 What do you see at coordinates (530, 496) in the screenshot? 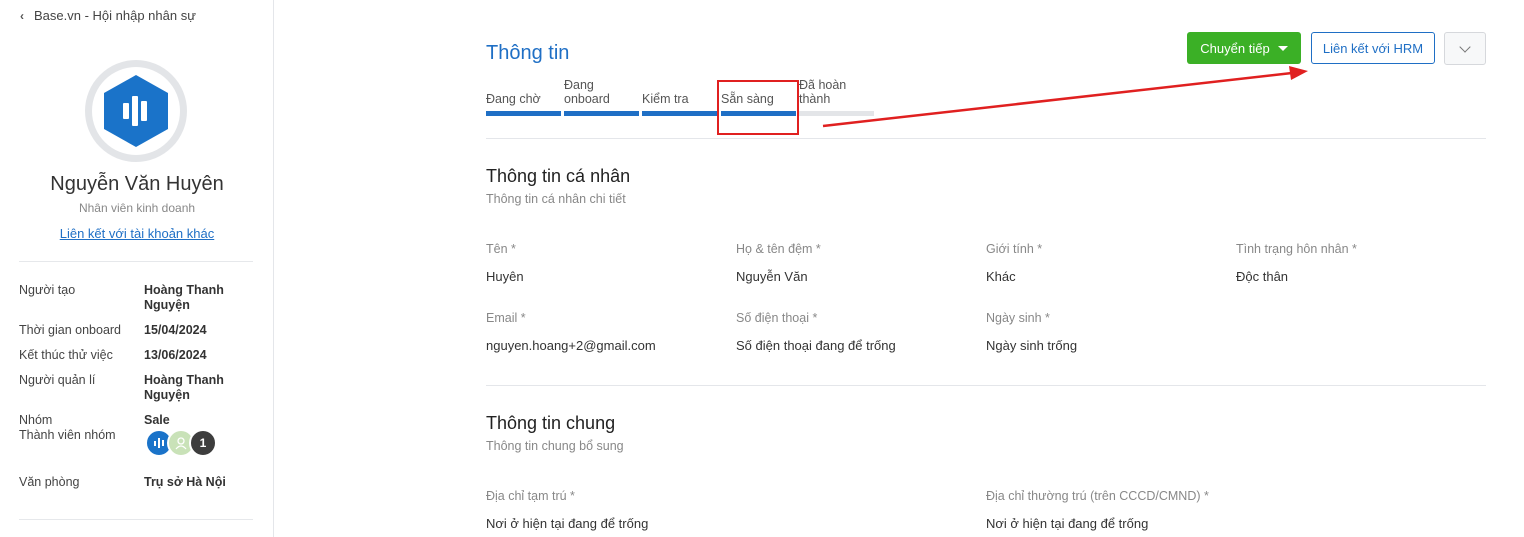
I see `field-label-temp-address: Địa chỉ tạm trú *` at bounding box center [530, 496].